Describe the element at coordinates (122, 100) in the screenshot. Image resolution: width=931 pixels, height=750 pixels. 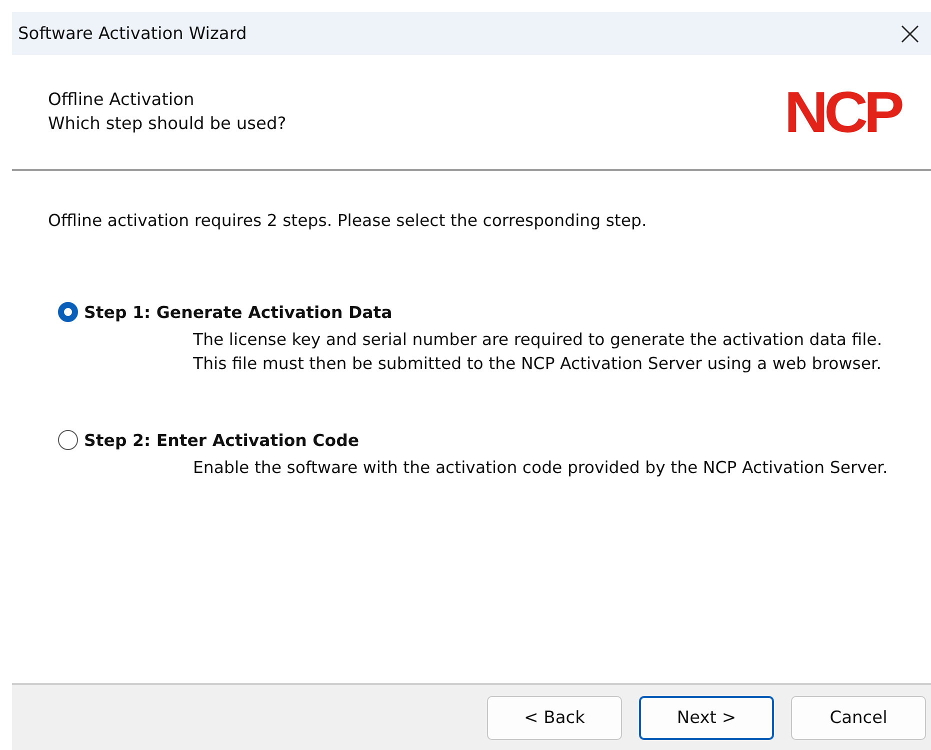
I see `page-title: Offline Activation` at that location.